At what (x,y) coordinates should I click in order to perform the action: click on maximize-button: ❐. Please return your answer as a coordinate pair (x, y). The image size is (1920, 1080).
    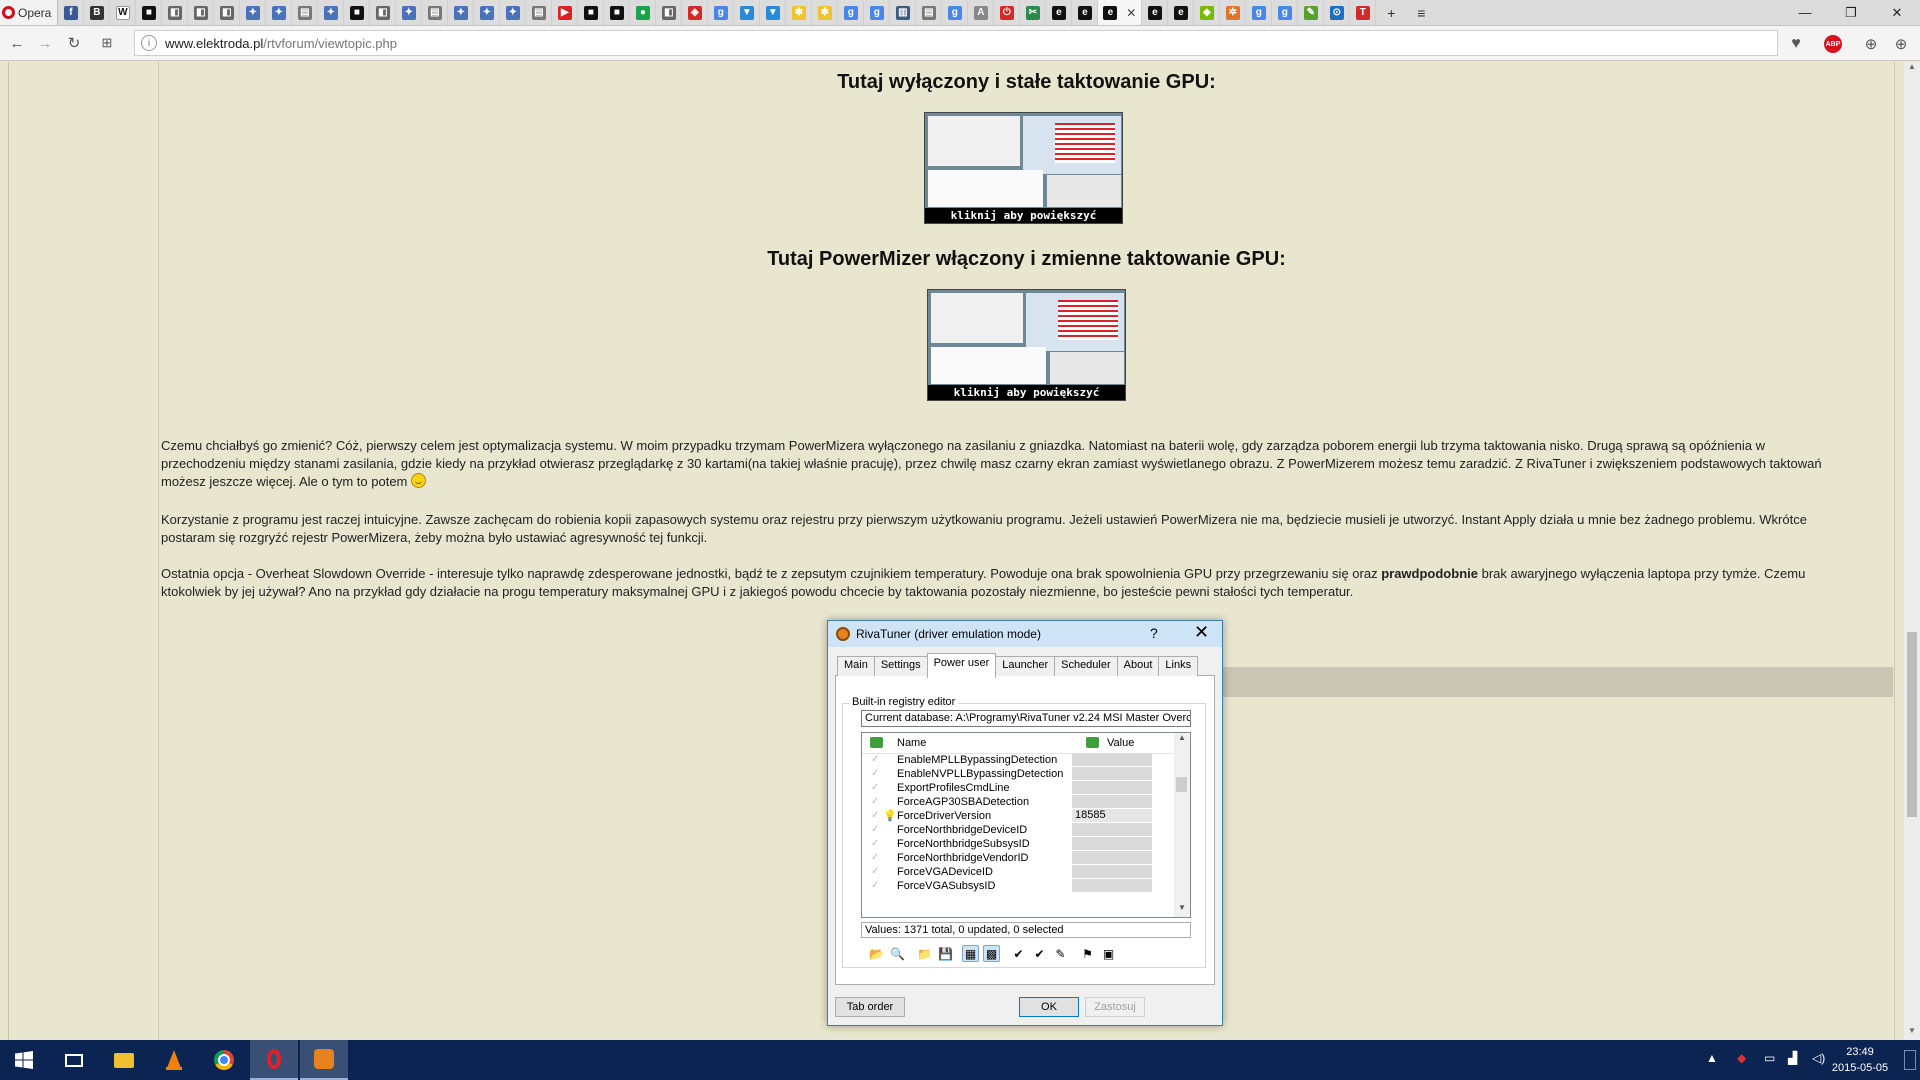
    Looking at the image, I should click on (1851, 12).